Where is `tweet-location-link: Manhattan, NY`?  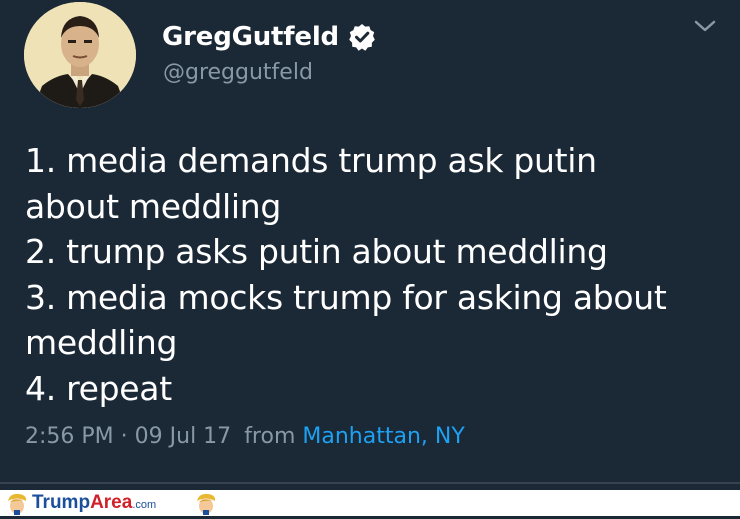
tweet-location-link: Manhattan, NY is located at coordinates (383, 436).